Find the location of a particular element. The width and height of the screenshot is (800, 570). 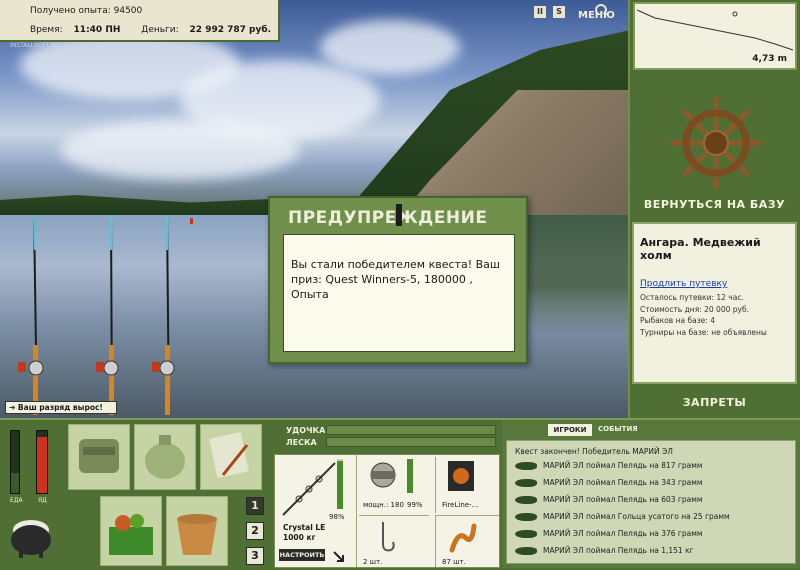

time-label: Время: is located at coordinates (46, 30).